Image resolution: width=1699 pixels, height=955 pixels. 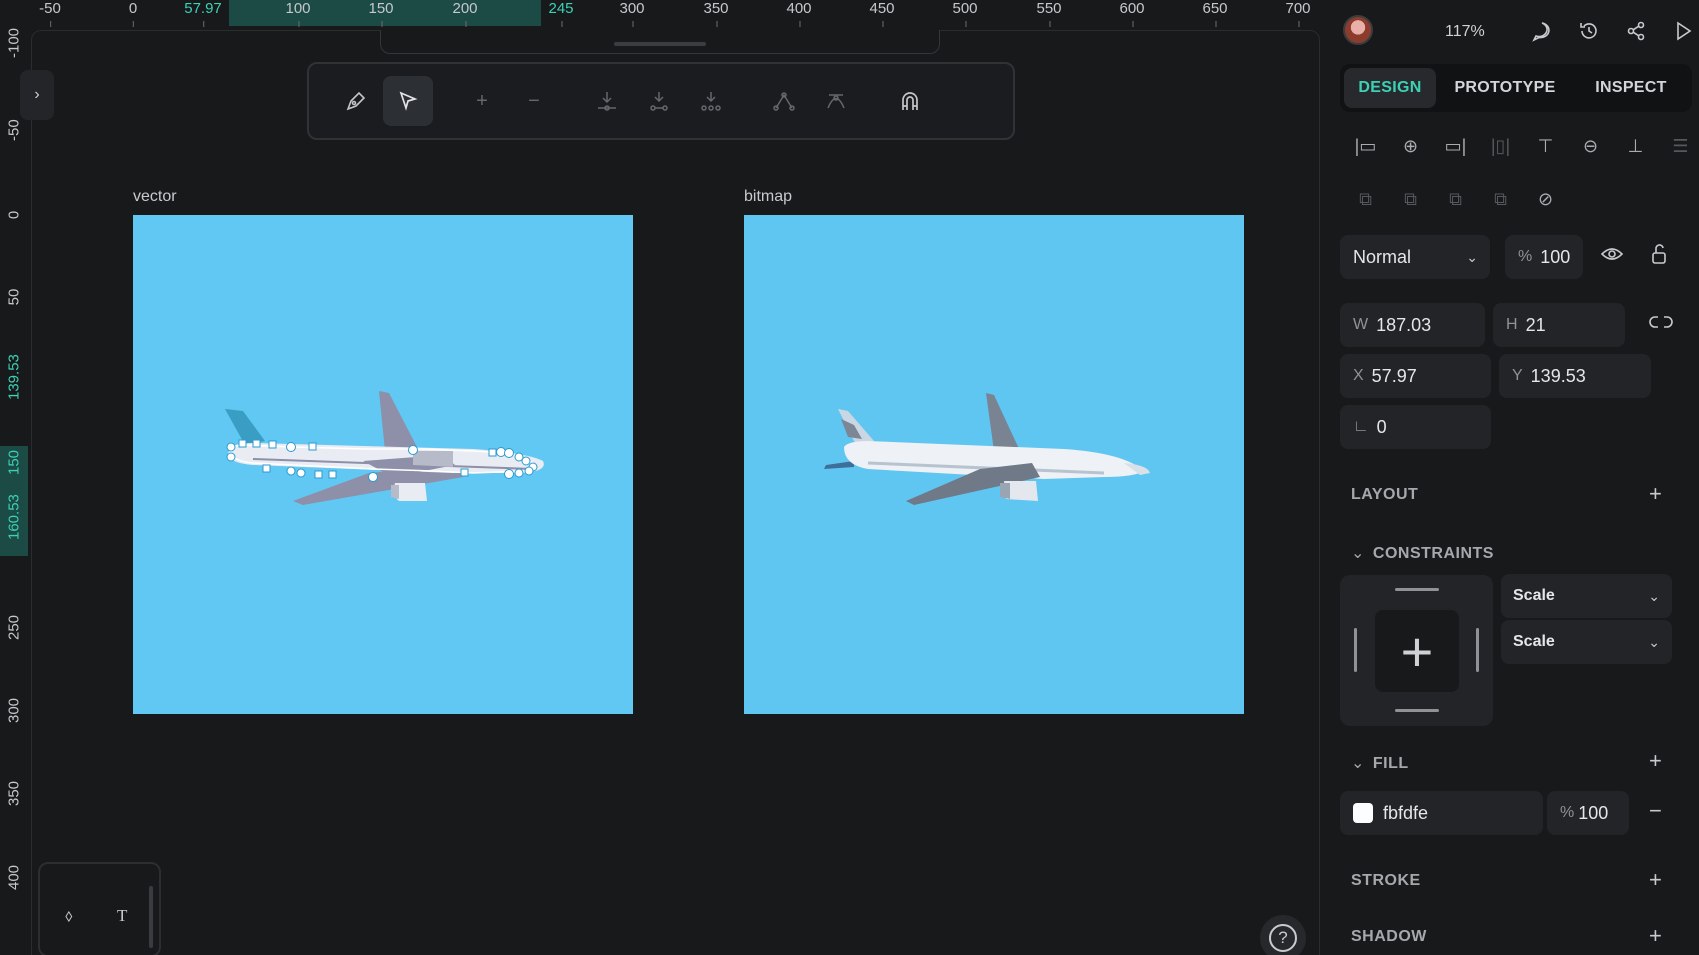 What do you see at coordinates (122, 916) in the screenshot?
I see `text-tool-icon: T` at bounding box center [122, 916].